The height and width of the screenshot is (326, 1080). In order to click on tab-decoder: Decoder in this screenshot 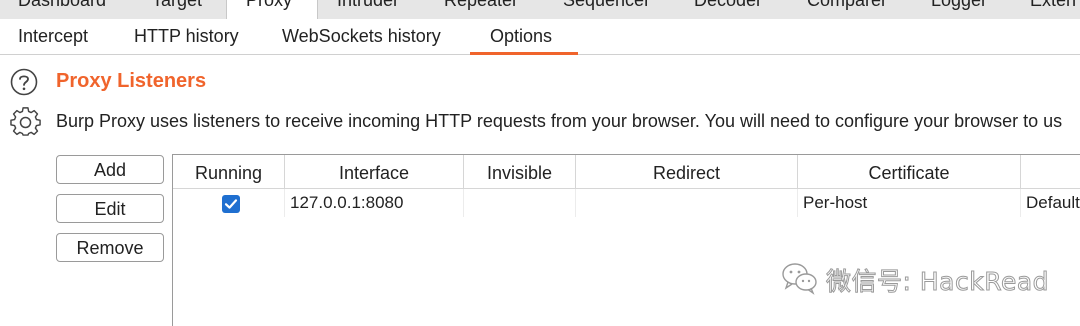, I will do `click(728, 5)`.